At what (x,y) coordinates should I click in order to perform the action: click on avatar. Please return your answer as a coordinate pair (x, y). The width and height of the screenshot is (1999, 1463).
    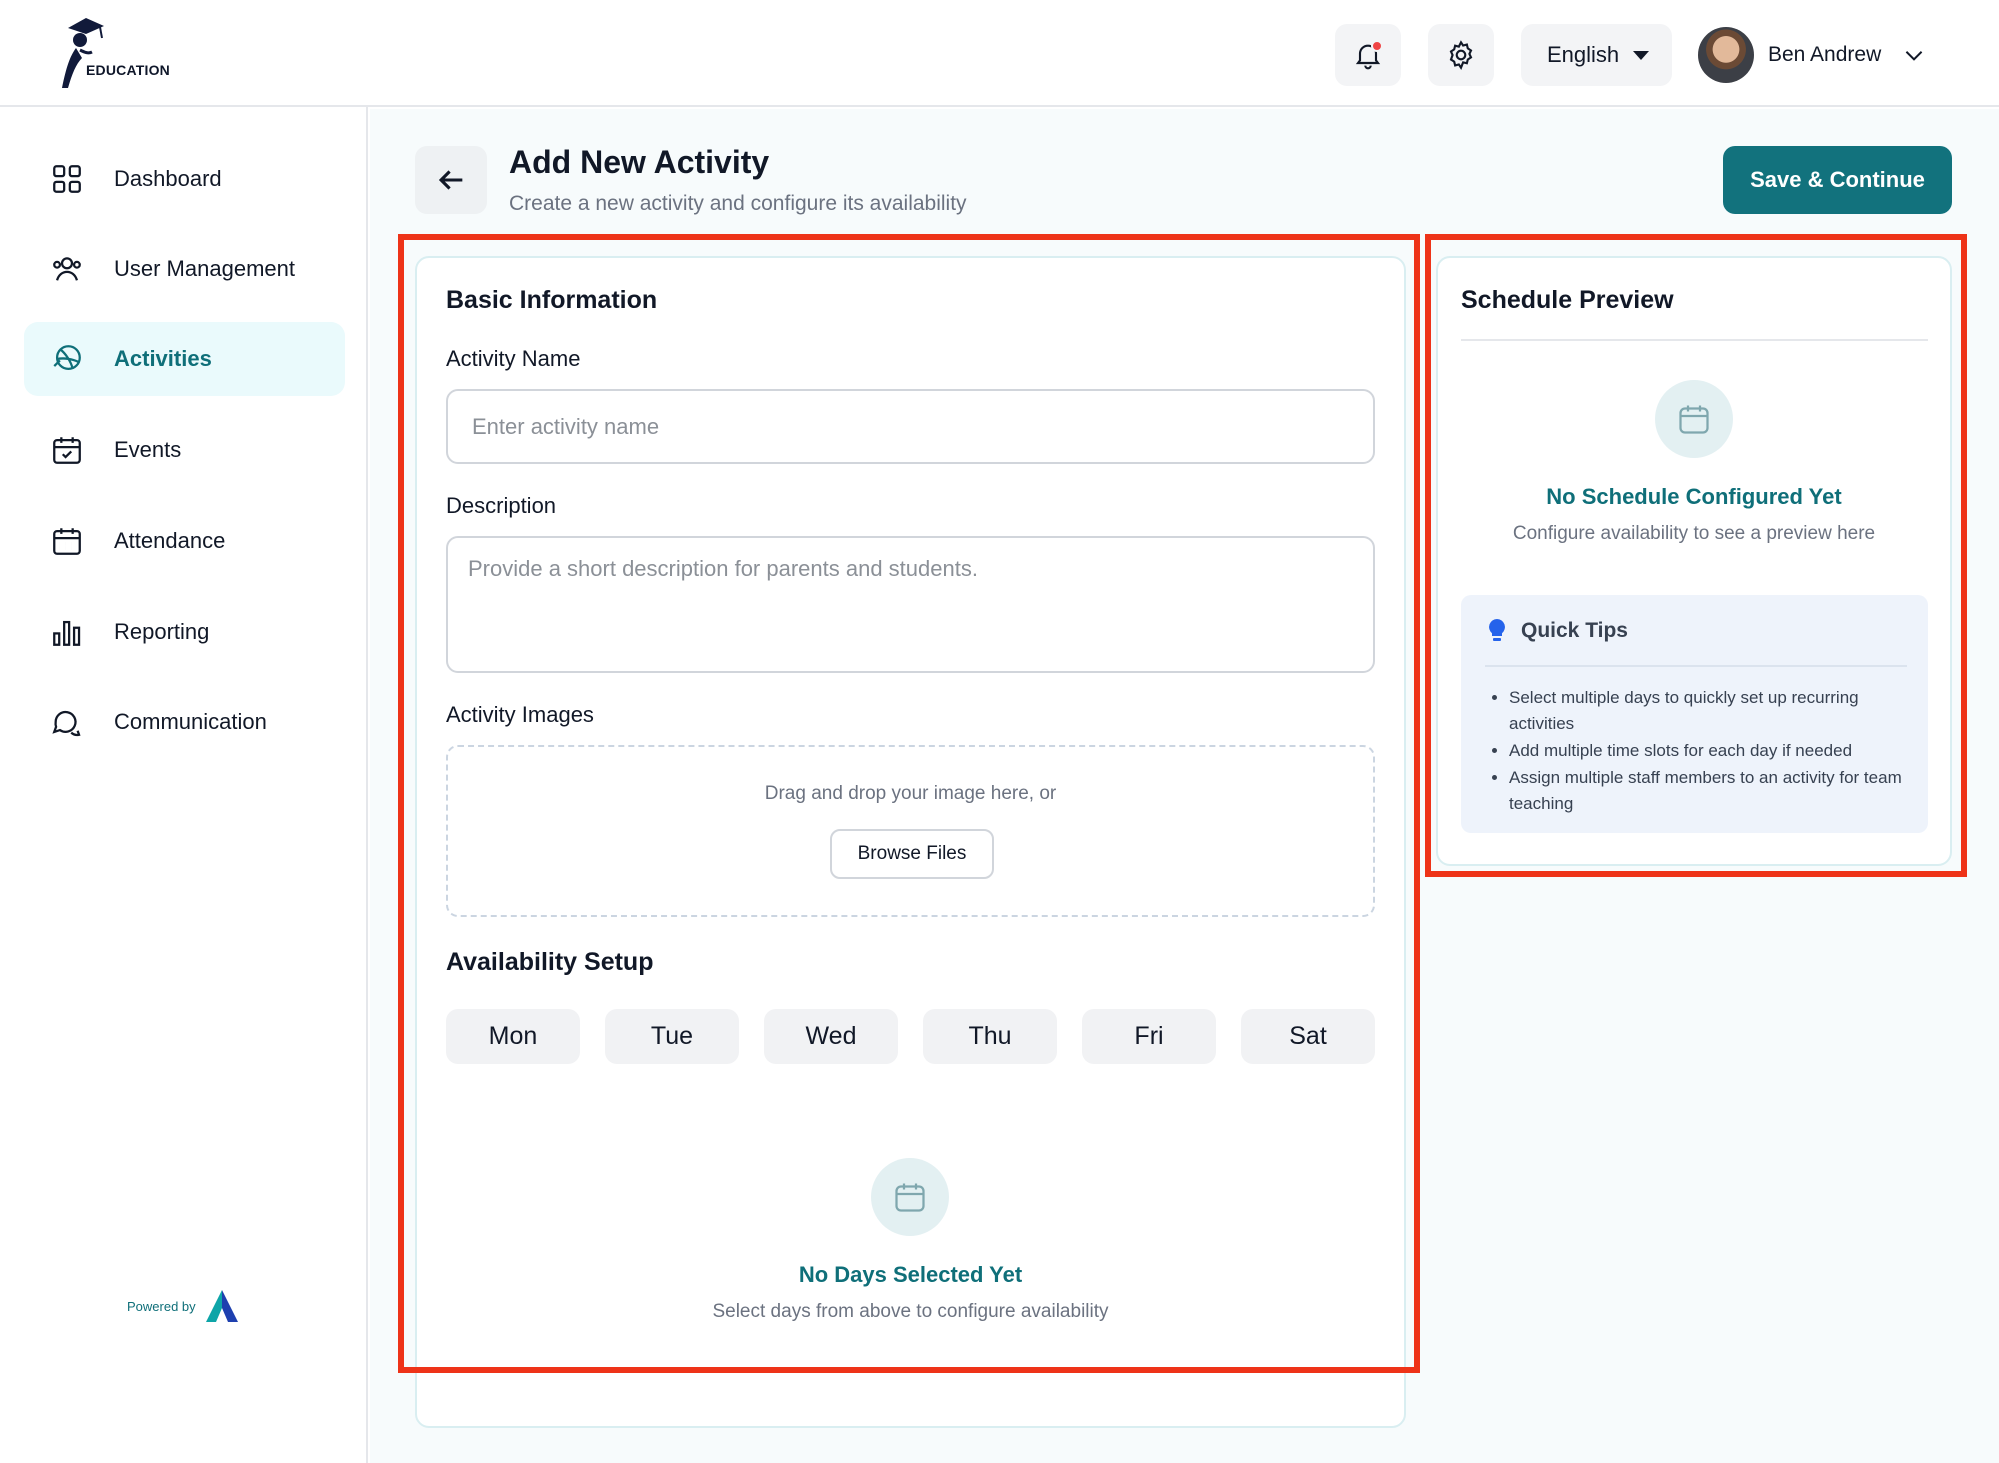
    Looking at the image, I should click on (1726, 55).